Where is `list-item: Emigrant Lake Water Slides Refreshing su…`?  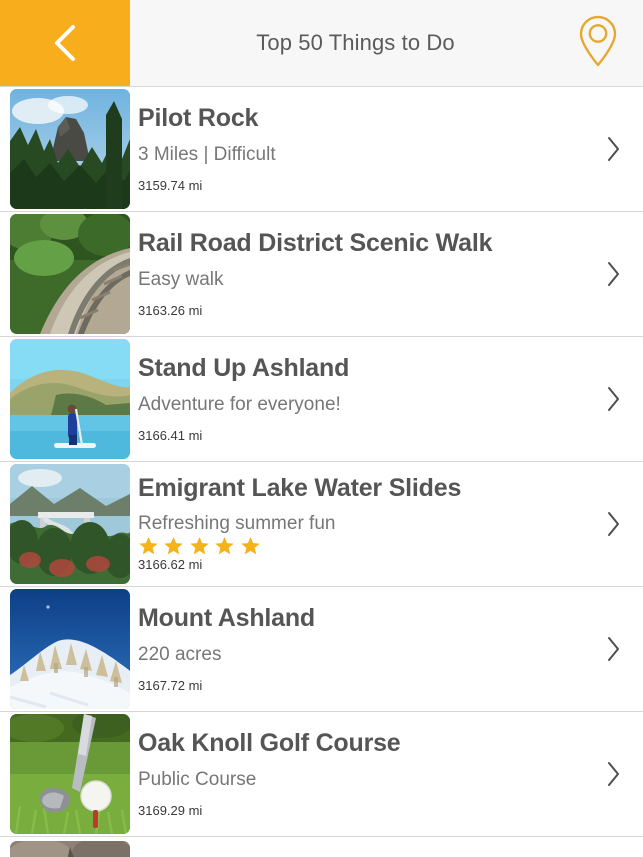 list-item: Emigrant Lake Water Slides Refreshing su… is located at coordinates (321, 524).